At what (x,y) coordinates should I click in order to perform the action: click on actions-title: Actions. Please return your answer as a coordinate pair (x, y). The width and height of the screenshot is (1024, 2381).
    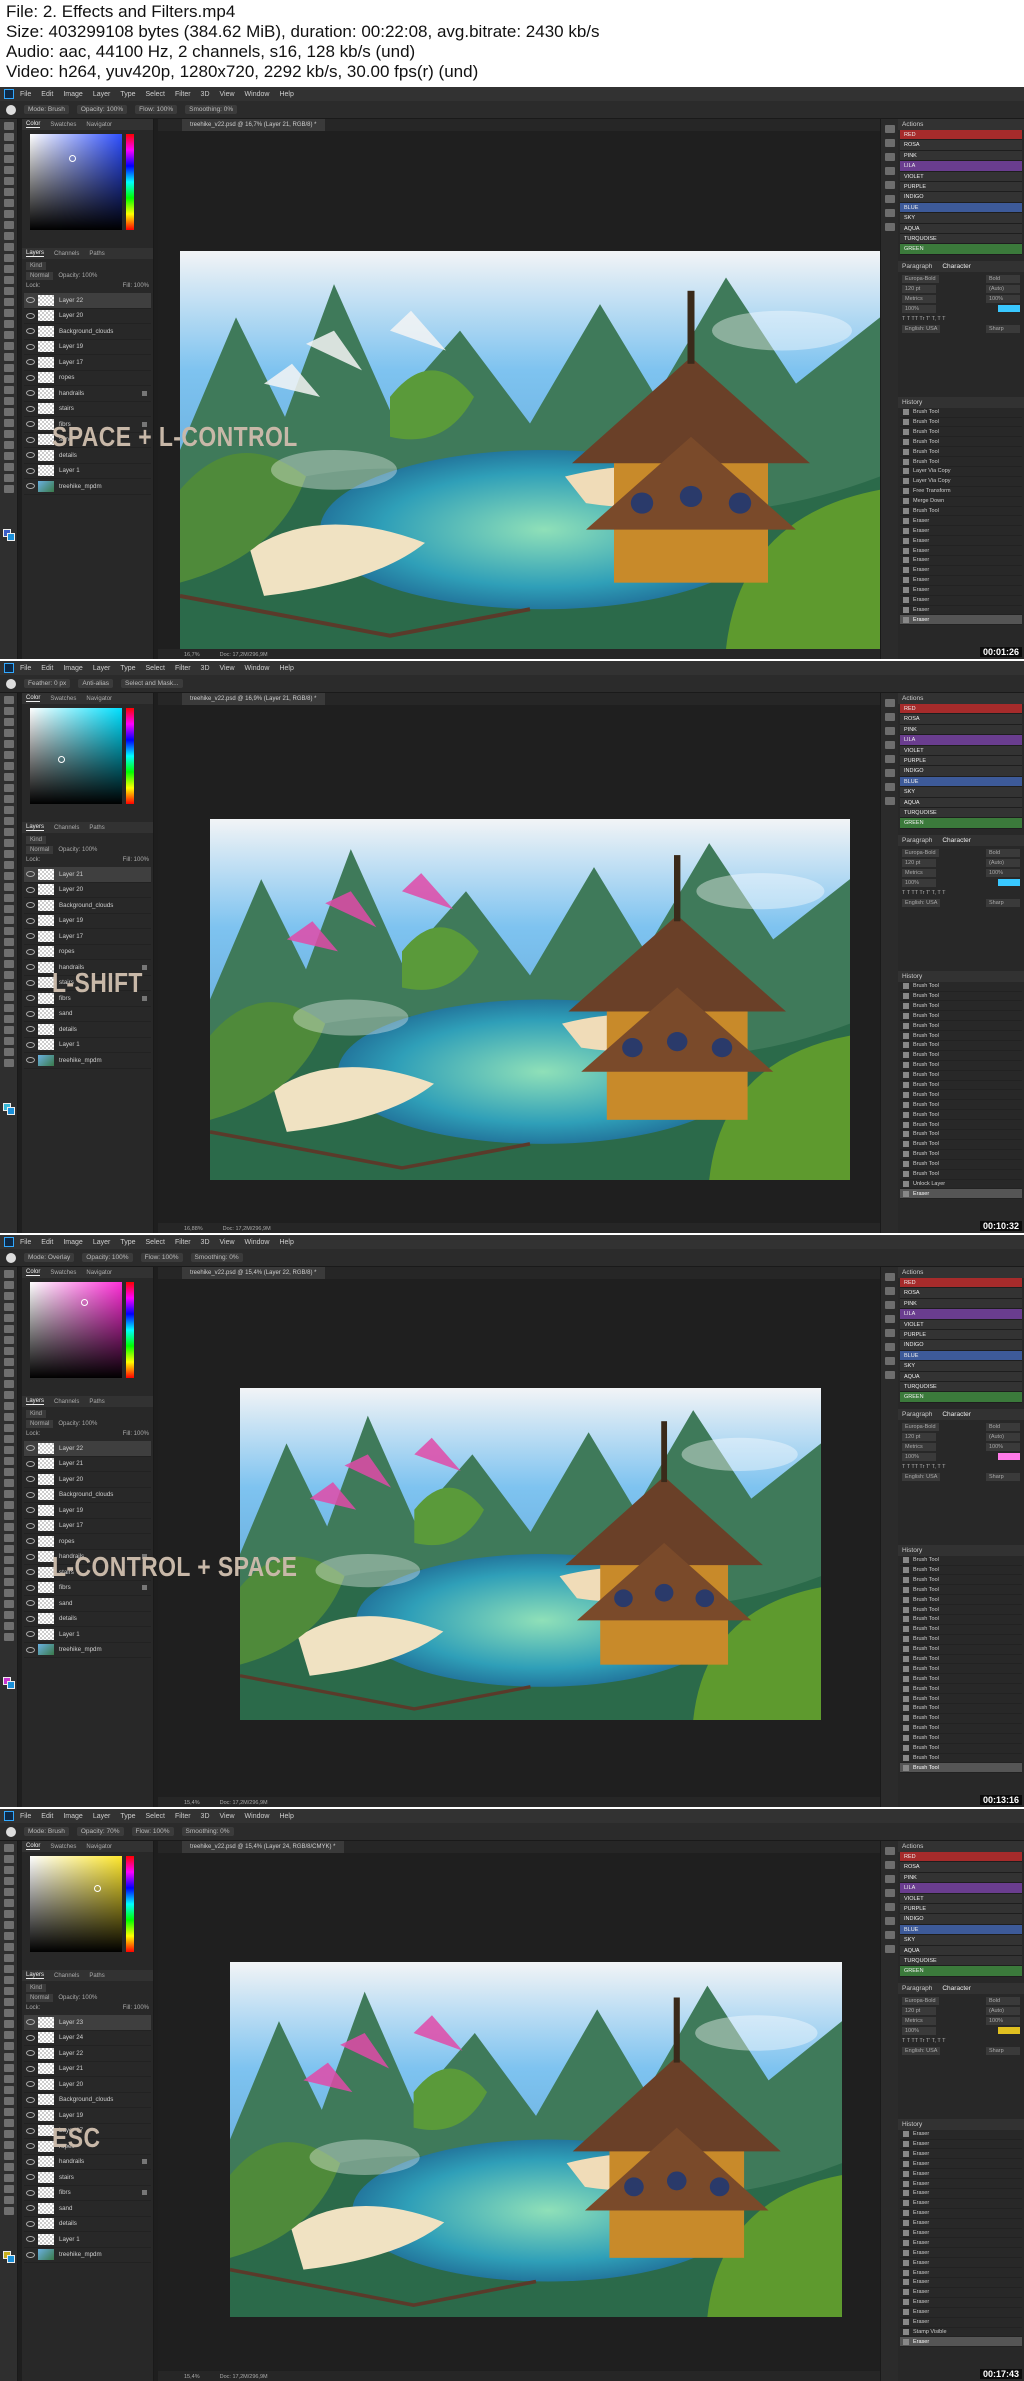
    Looking at the image, I should click on (912, 1272).